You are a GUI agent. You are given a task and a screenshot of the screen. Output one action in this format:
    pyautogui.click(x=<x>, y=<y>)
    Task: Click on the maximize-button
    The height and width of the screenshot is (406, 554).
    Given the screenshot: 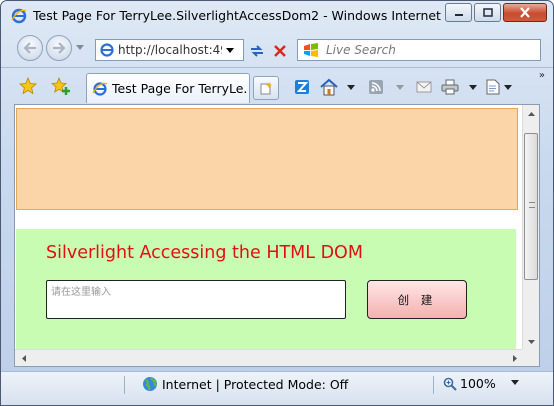 What is the action you would take?
    pyautogui.click(x=487, y=12)
    